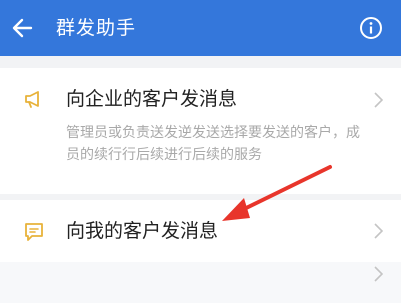  Describe the element at coordinates (142, 231) in the screenshot. I see `item-title: 向我的客户发消息` at that location.